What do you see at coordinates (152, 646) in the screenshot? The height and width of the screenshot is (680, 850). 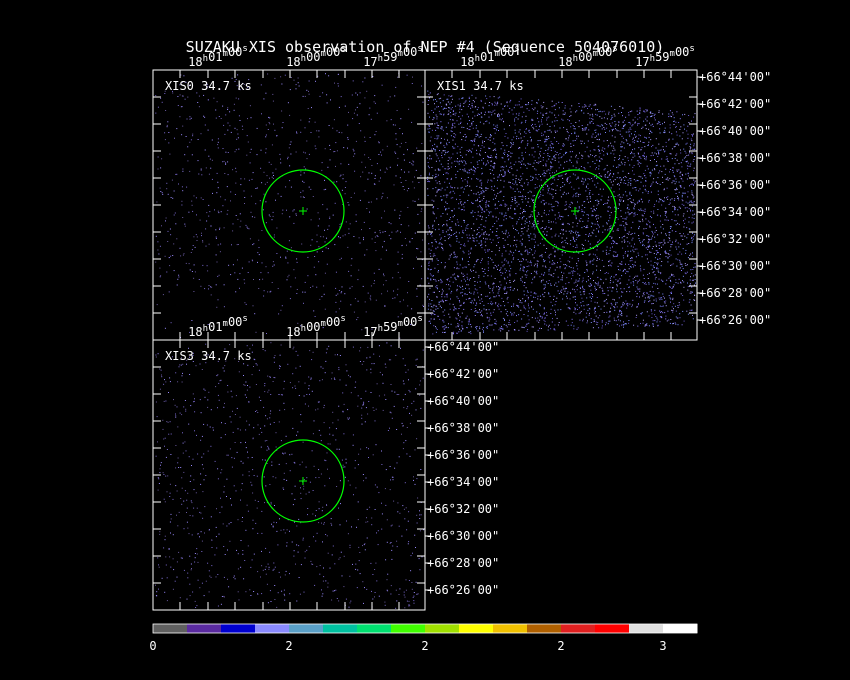 I see `colorbar-tick-label: 0` at bounding box center [152, 646].